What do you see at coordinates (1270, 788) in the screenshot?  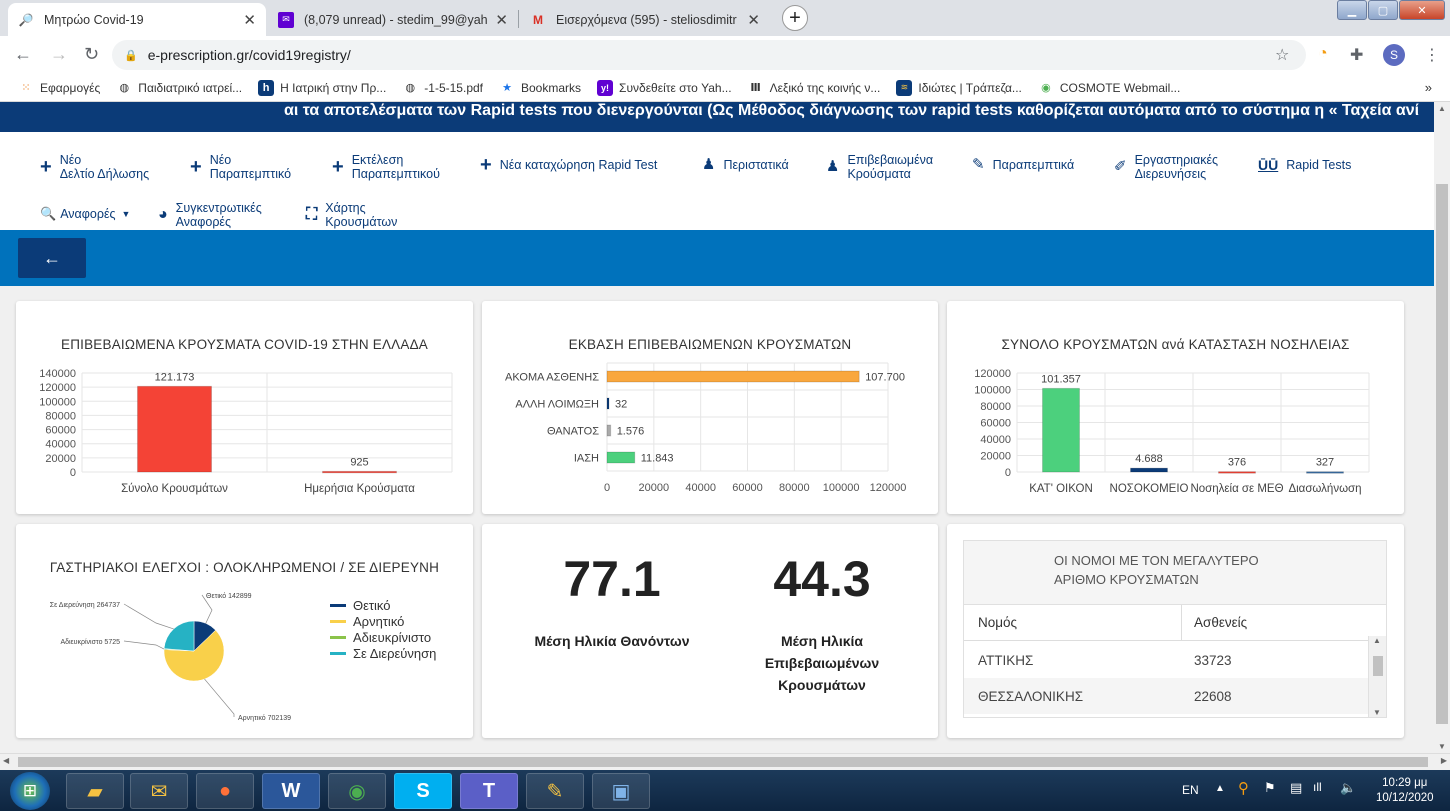 I see `flag-icon: ⚑` at bounding box center [1270, 788].